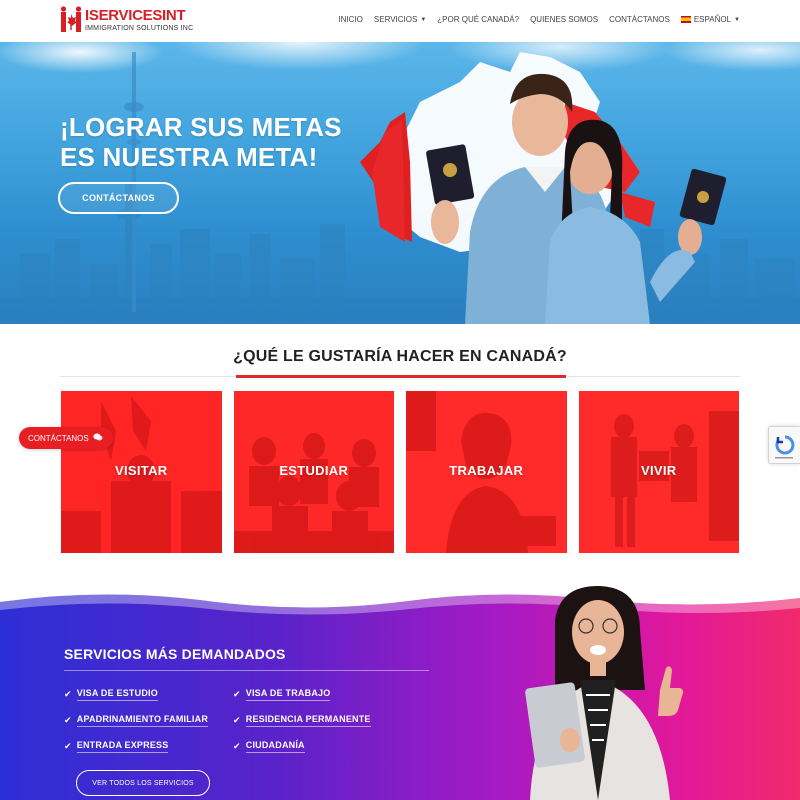 This screenshot has height=800, width=800. I want to click on service-visa-estudio: ✔ VISA DE ESTUDIO, so click(148, 694).